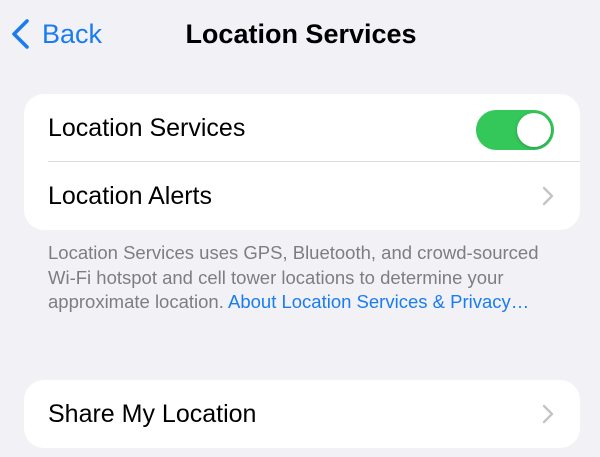 Image resolution: width=600 pixels, height=457 pixels. I want to click on location-alerts-row: Location Alerts, so click(302, 196).